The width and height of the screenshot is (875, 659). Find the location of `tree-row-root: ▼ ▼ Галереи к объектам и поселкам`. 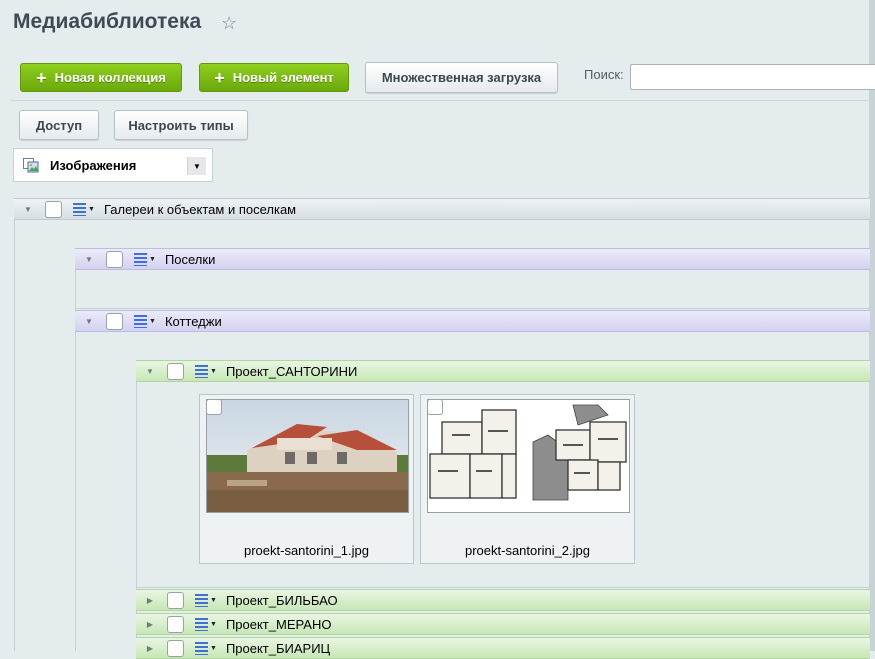

tree-row-root: ▼ ▼ Галереи к объектам и поселкам is located at coordinates (442, 209).